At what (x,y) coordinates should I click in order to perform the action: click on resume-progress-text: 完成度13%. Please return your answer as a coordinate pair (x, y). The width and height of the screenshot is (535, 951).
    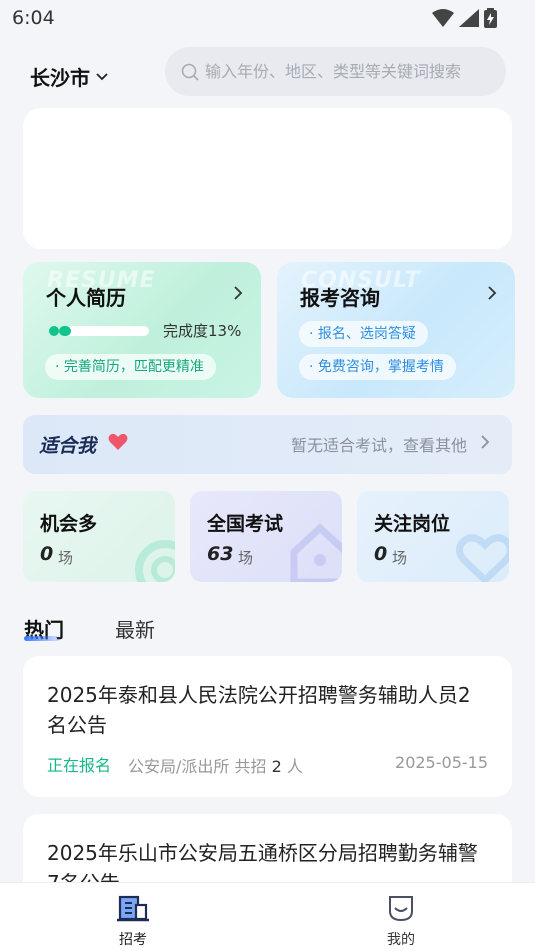
    Looking at the image, I should click on (202, 331).